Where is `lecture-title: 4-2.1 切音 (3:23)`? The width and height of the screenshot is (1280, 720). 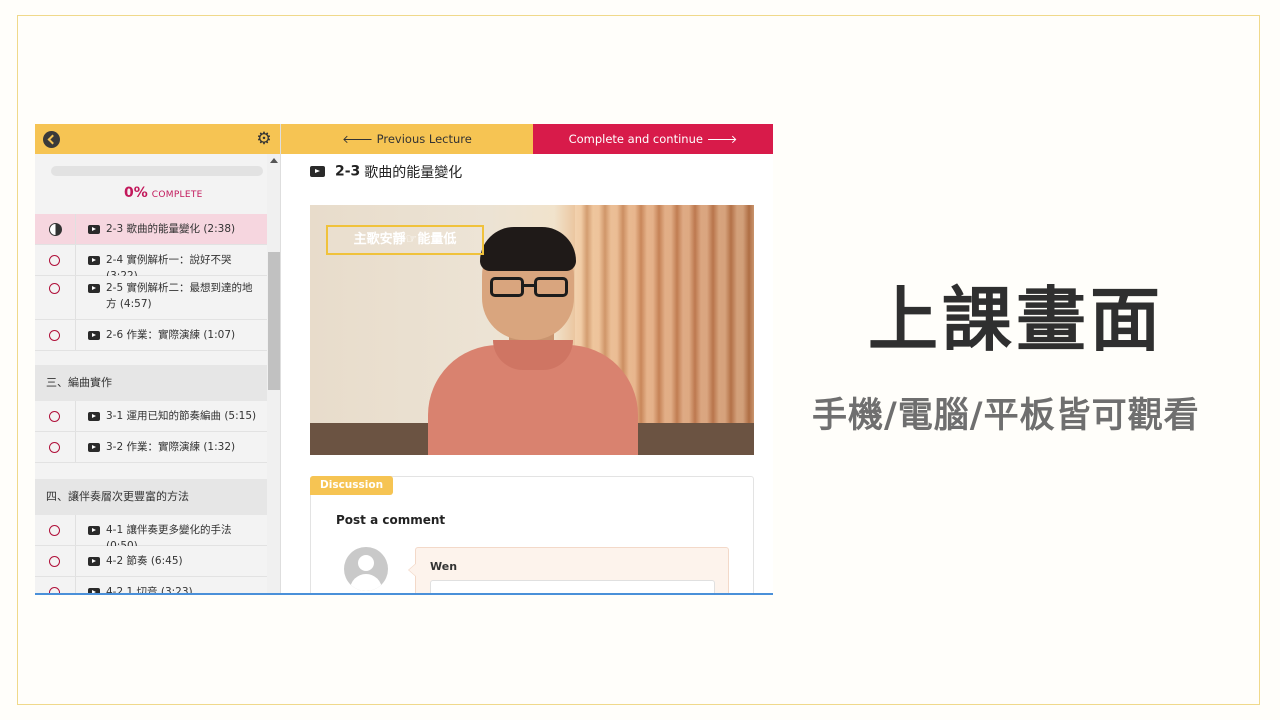
lecture-title: 4-2.1 切音 (3:23) is located at coordinates (149, 590).